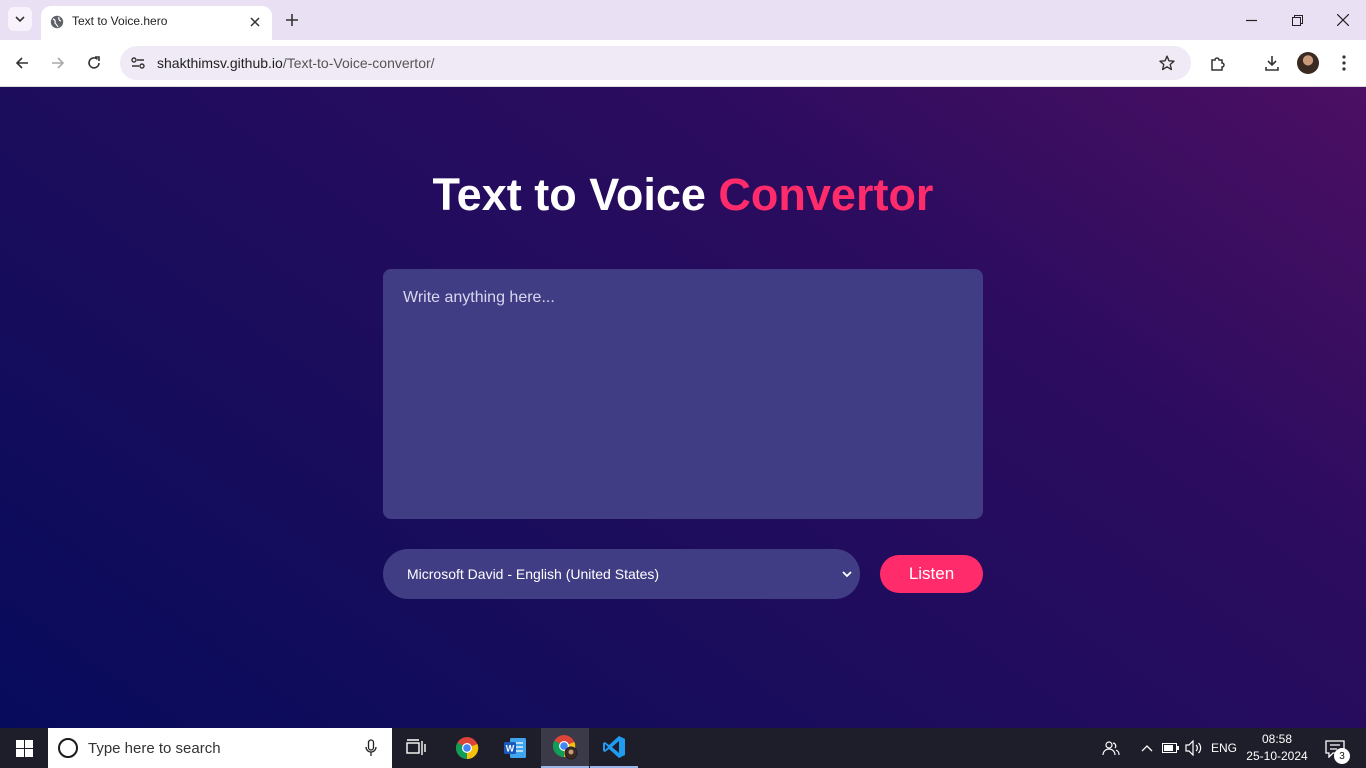 The height and width of the screenshot is (768, 1366). I want to click on chrome-profile-icon, so click(565, 747).